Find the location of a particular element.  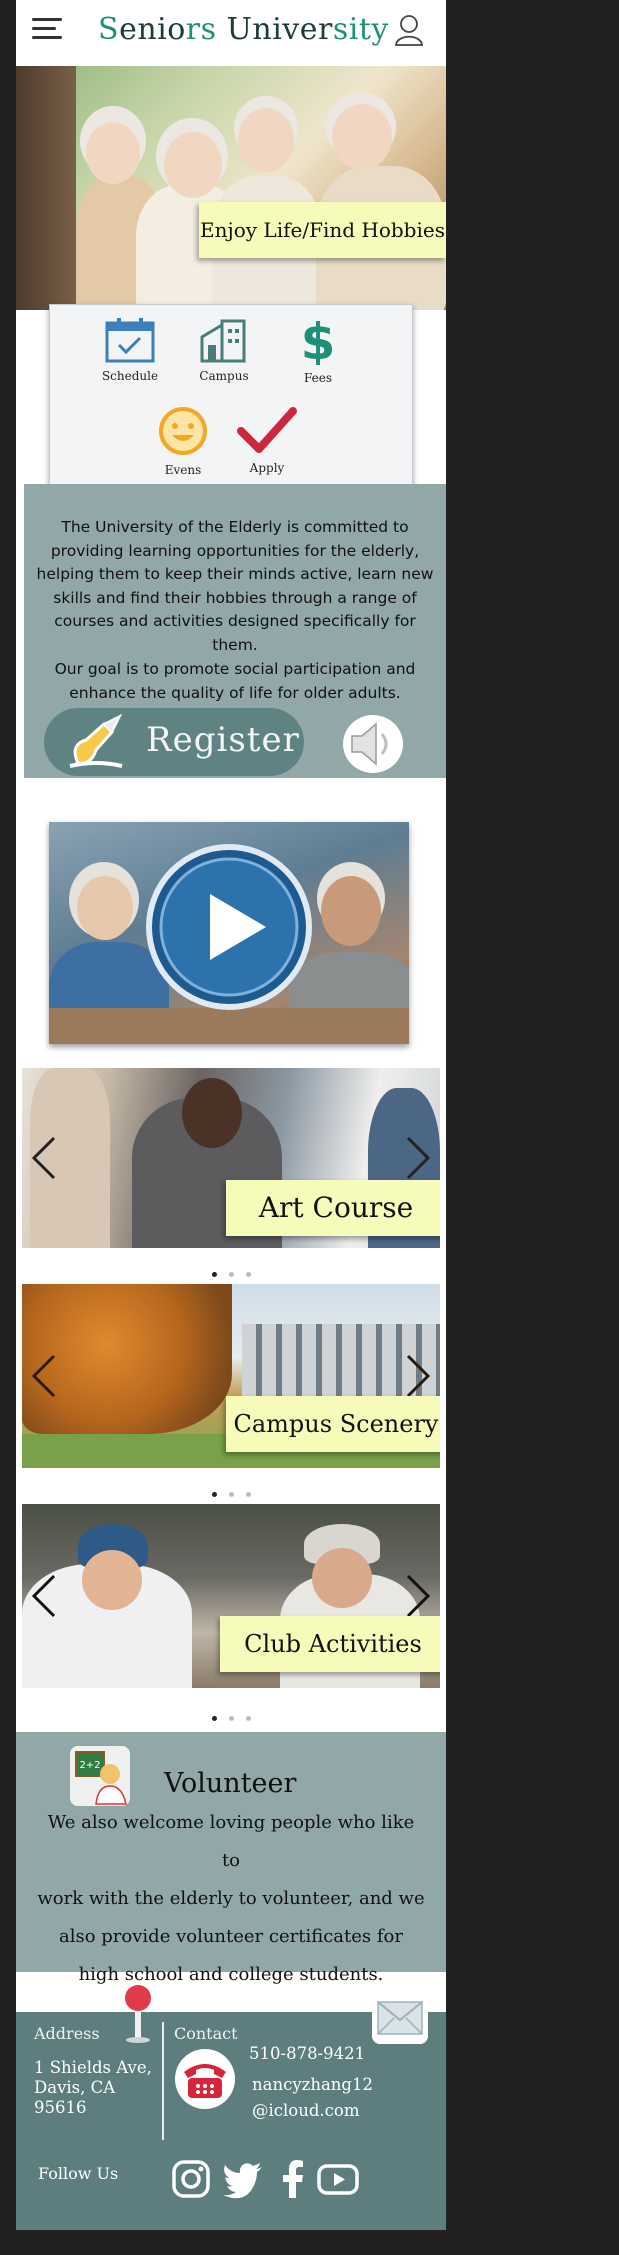

hero-image: Enjoy Life/Find Hobbies is located at coordinates (231, 188).